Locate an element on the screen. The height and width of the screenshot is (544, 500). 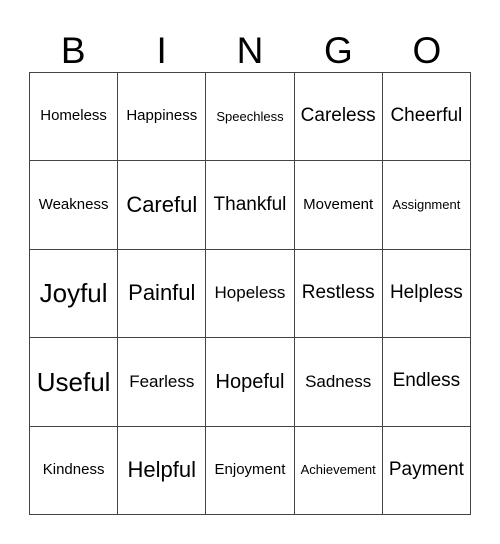
bingo-cell: Hopeless is located at coordinates (250, 293).